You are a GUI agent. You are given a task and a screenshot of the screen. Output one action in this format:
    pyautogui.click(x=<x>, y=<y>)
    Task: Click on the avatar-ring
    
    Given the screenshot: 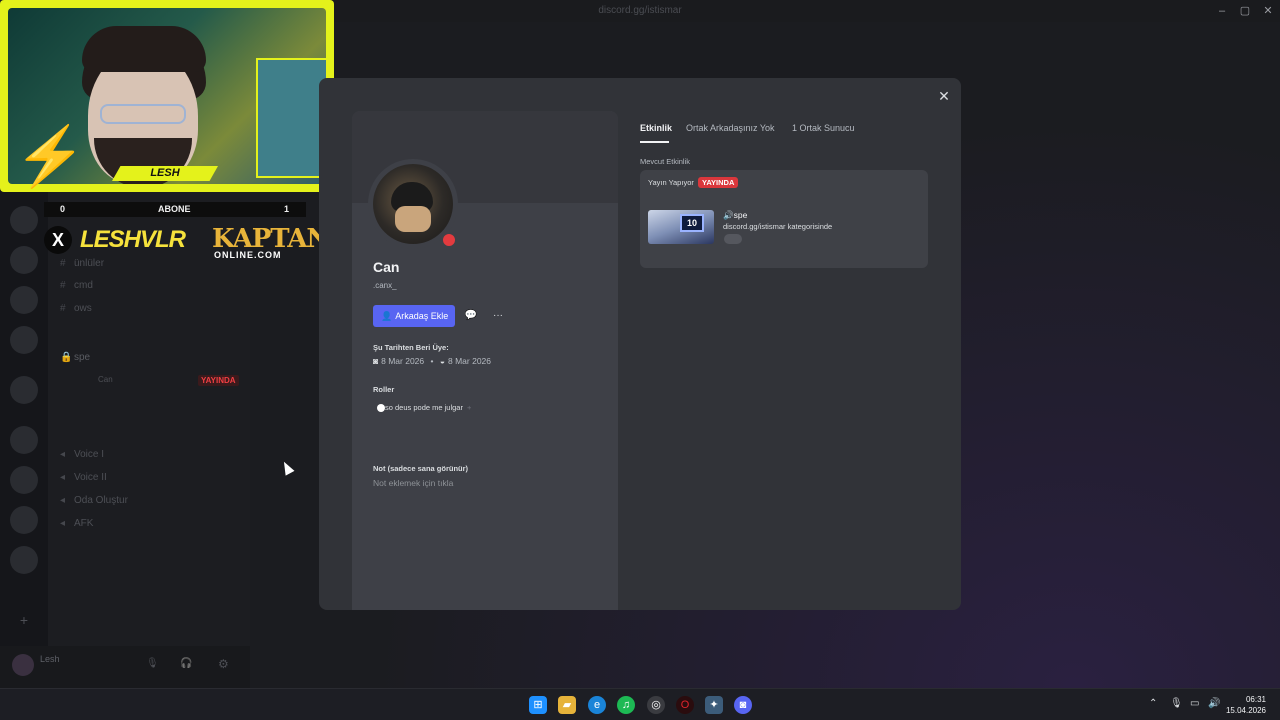 What is the action you would take?
    pyautogui.click(x=413, y=204)
    